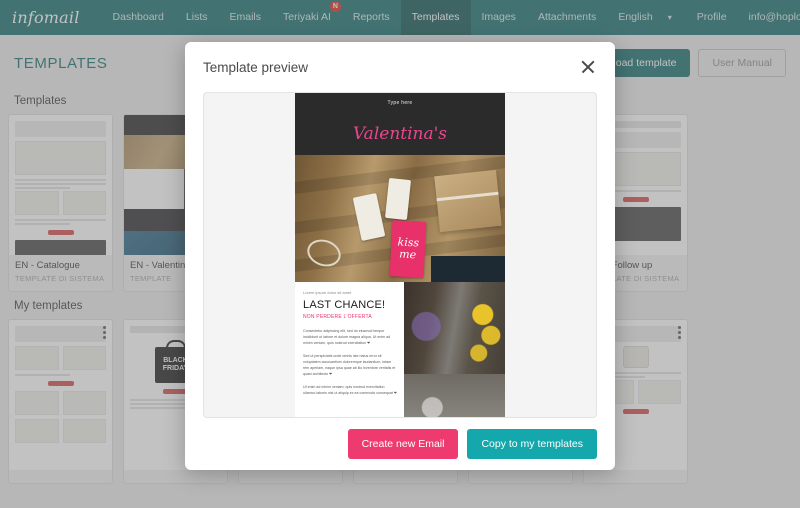 Image resolution: width=800 pixels, height=508 pixels. I want to click on preview-graffiti-image, so click(454, 349).